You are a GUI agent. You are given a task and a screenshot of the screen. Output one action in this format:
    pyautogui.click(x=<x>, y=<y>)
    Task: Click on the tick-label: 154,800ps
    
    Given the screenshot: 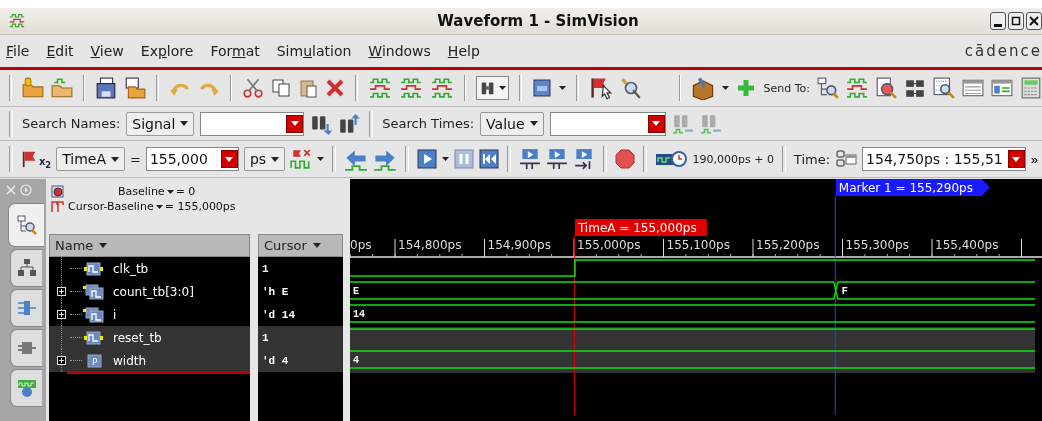 What is the action you would take?
    pyautogui.click(x=430, y=245)
    